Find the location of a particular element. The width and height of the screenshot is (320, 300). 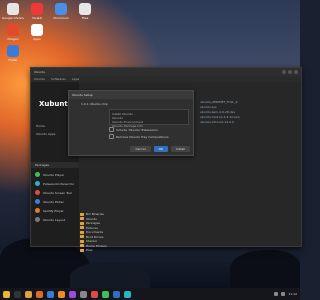

chromium-icon is located at coordinates (61, 9).